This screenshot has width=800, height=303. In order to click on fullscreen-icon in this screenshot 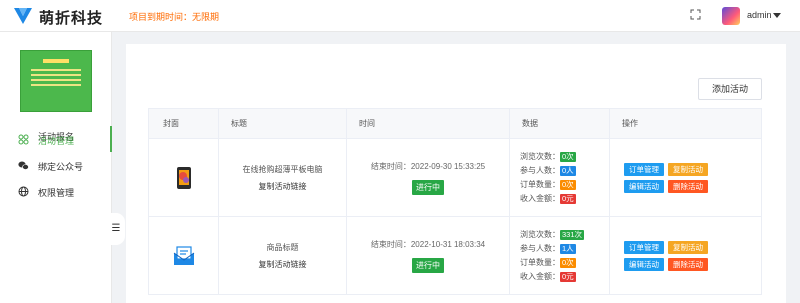, I will do `click(695, 14)`.